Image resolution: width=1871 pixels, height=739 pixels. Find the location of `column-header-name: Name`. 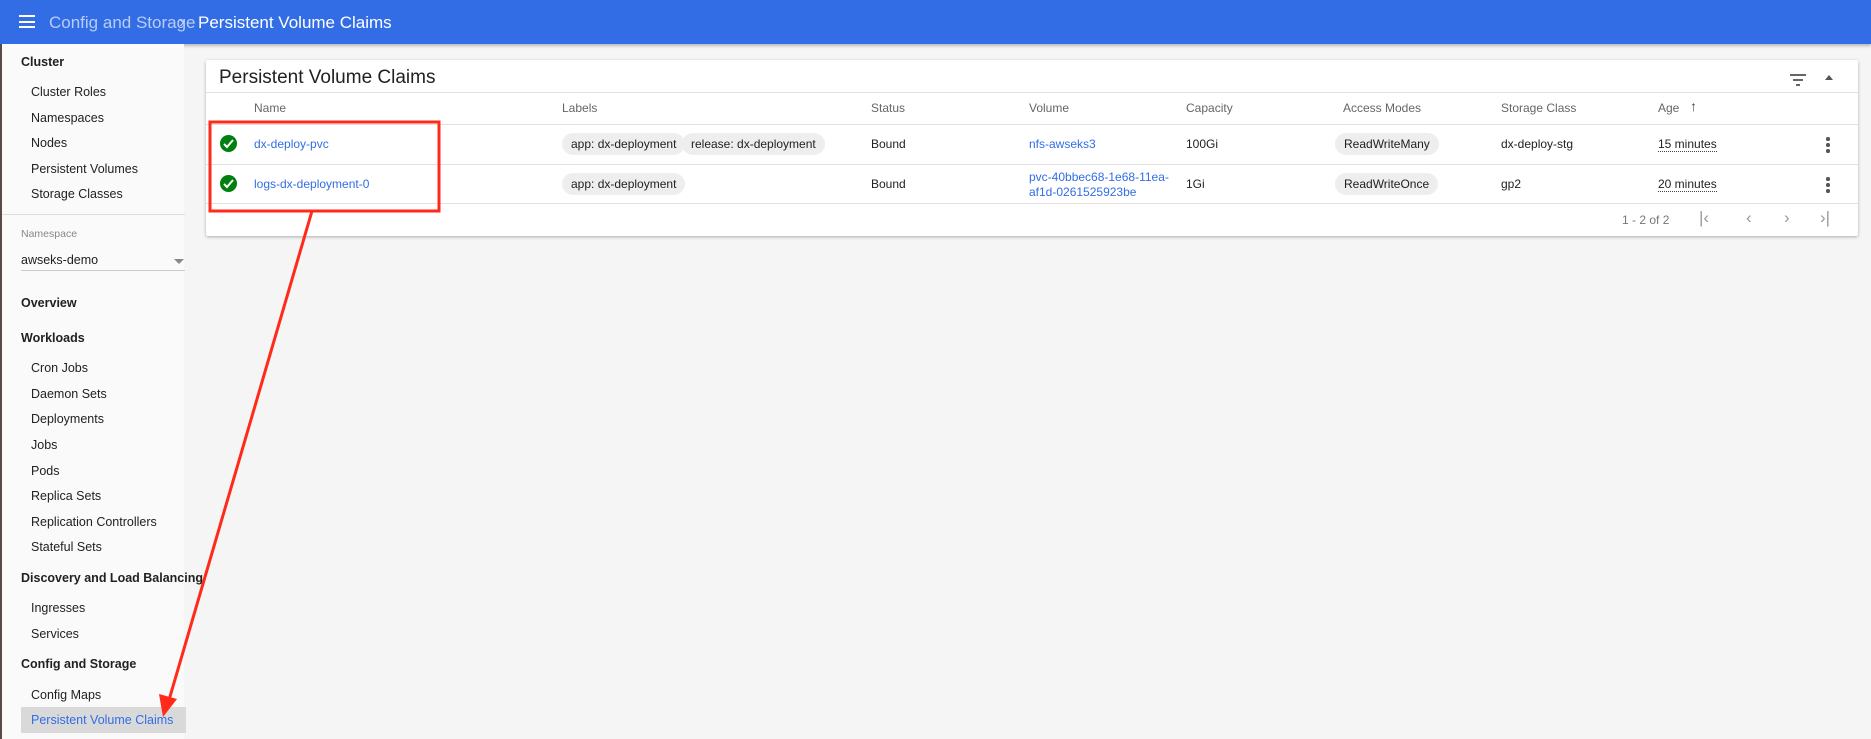

column-header-name: Name is located at coordinates (270, 108).